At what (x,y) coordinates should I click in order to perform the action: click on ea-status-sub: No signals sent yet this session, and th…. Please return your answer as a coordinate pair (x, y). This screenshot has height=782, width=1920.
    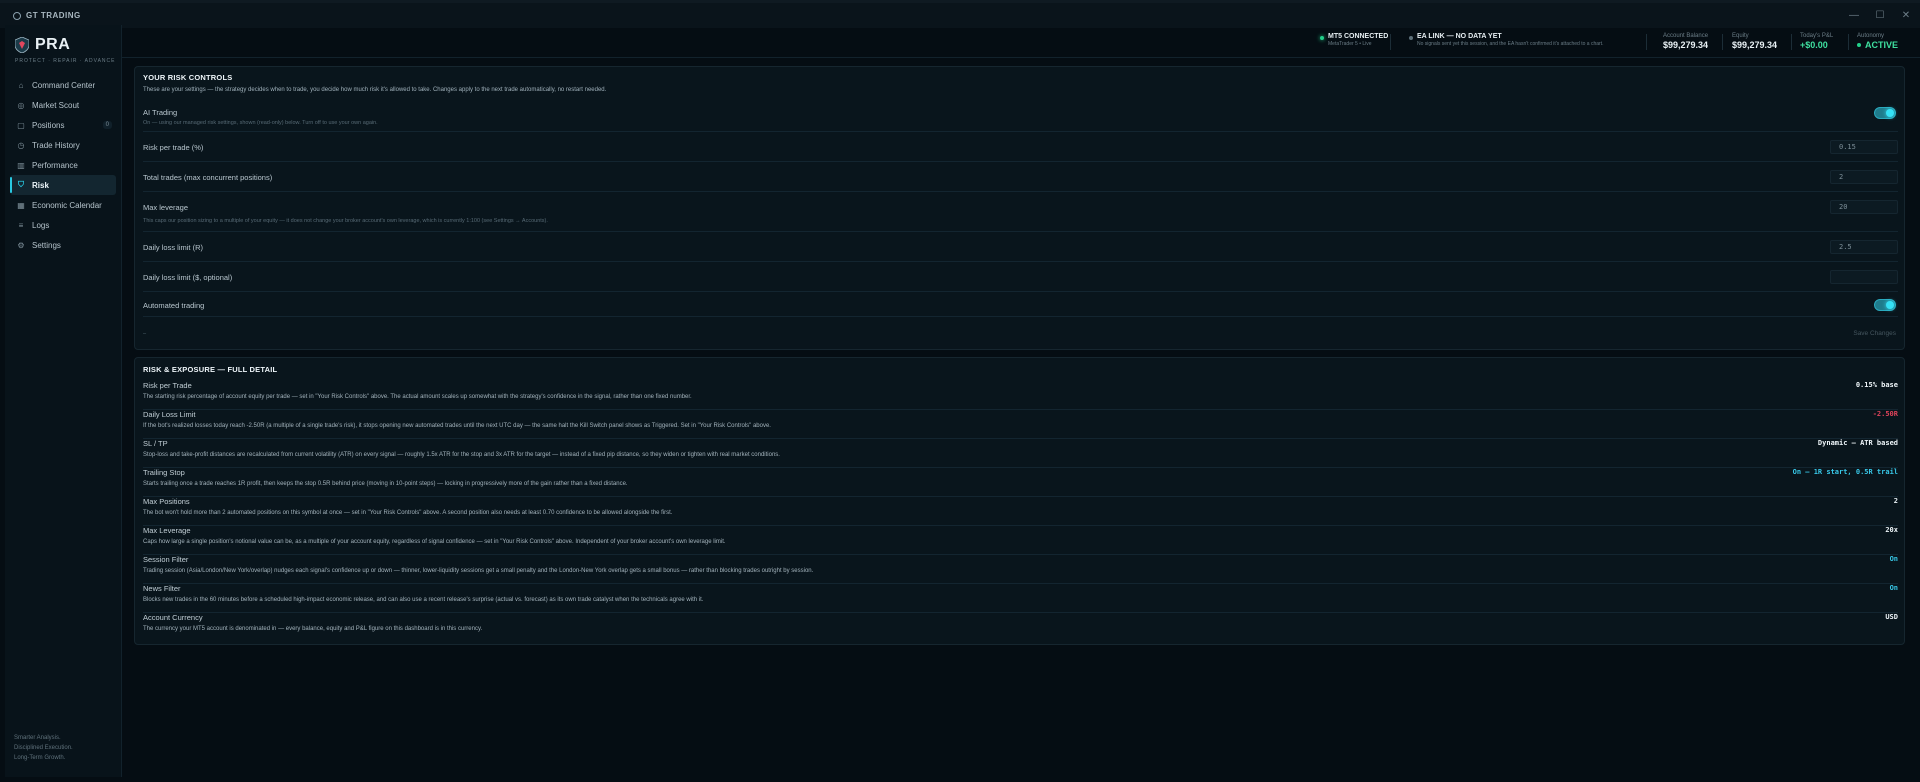
    Looking at the image, I should click on (1510, 44).